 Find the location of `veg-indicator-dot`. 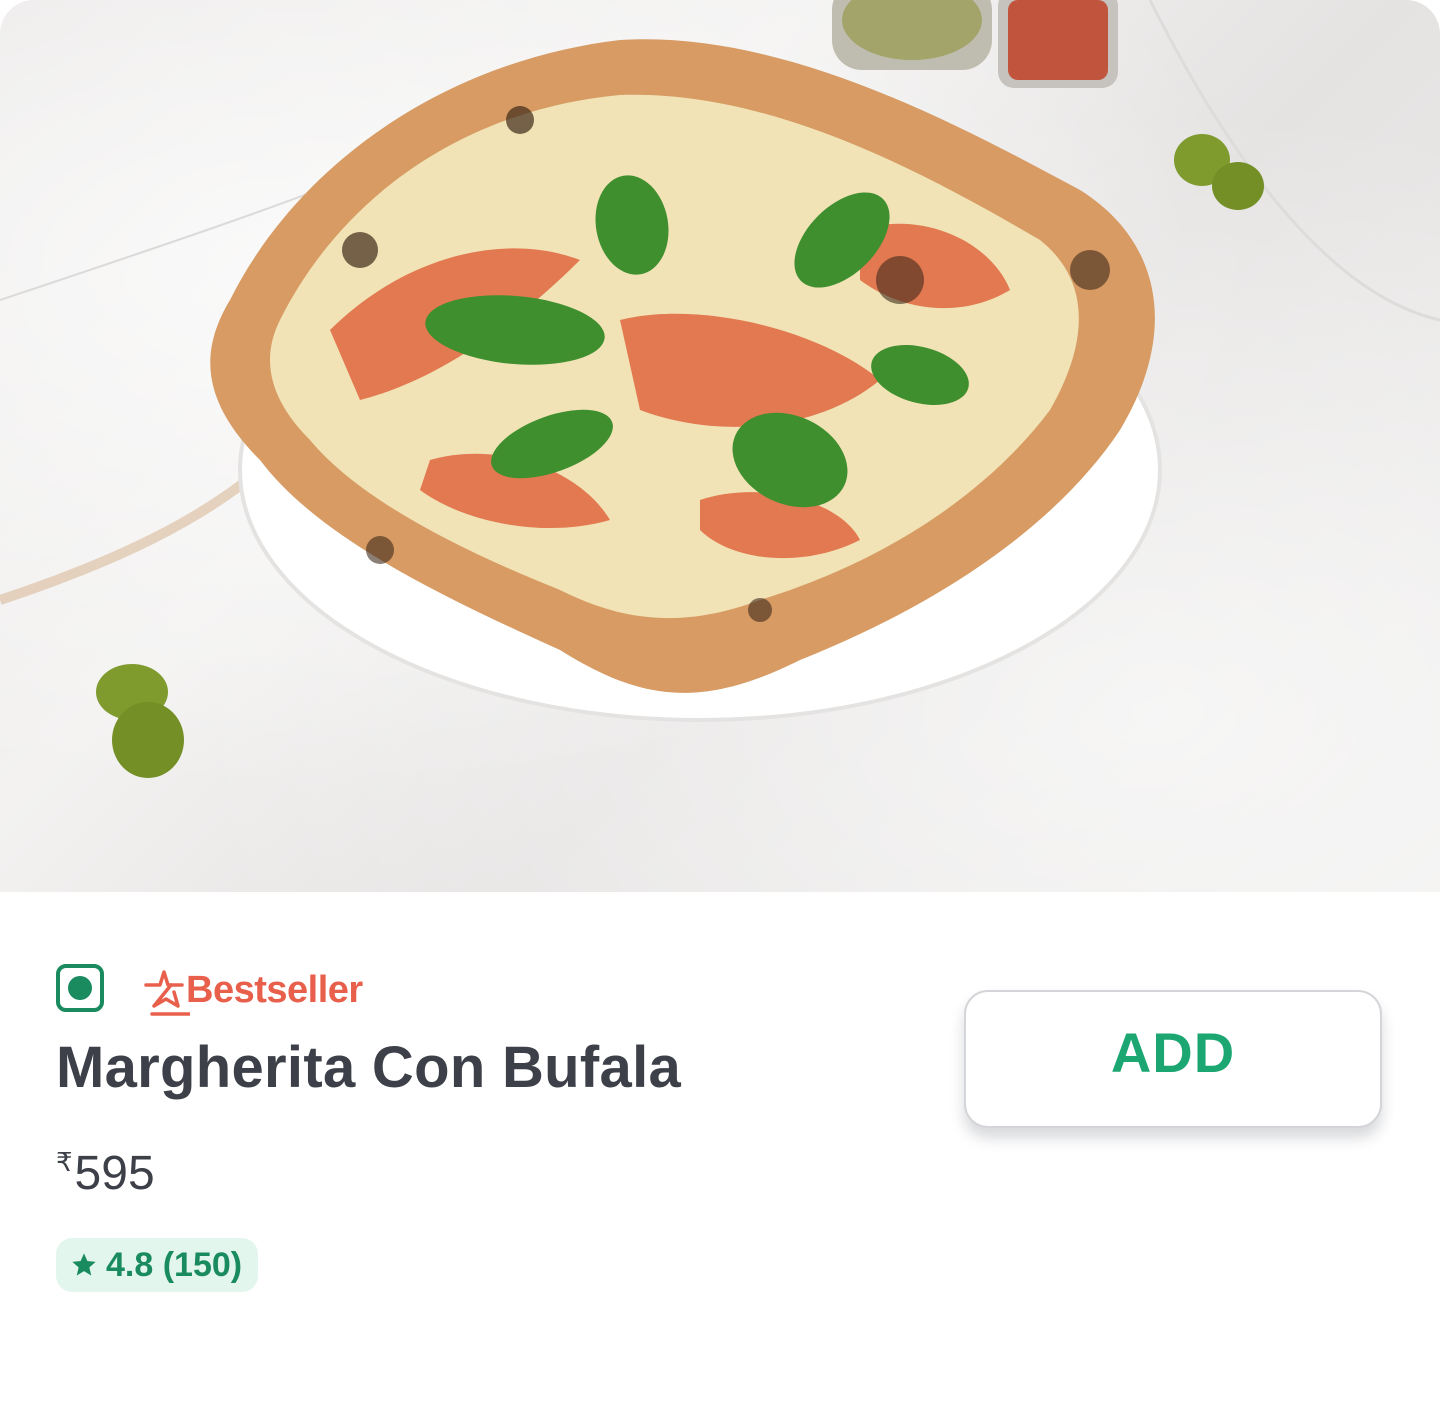

veg-indicator-dot is located at coordinates (80, 988).